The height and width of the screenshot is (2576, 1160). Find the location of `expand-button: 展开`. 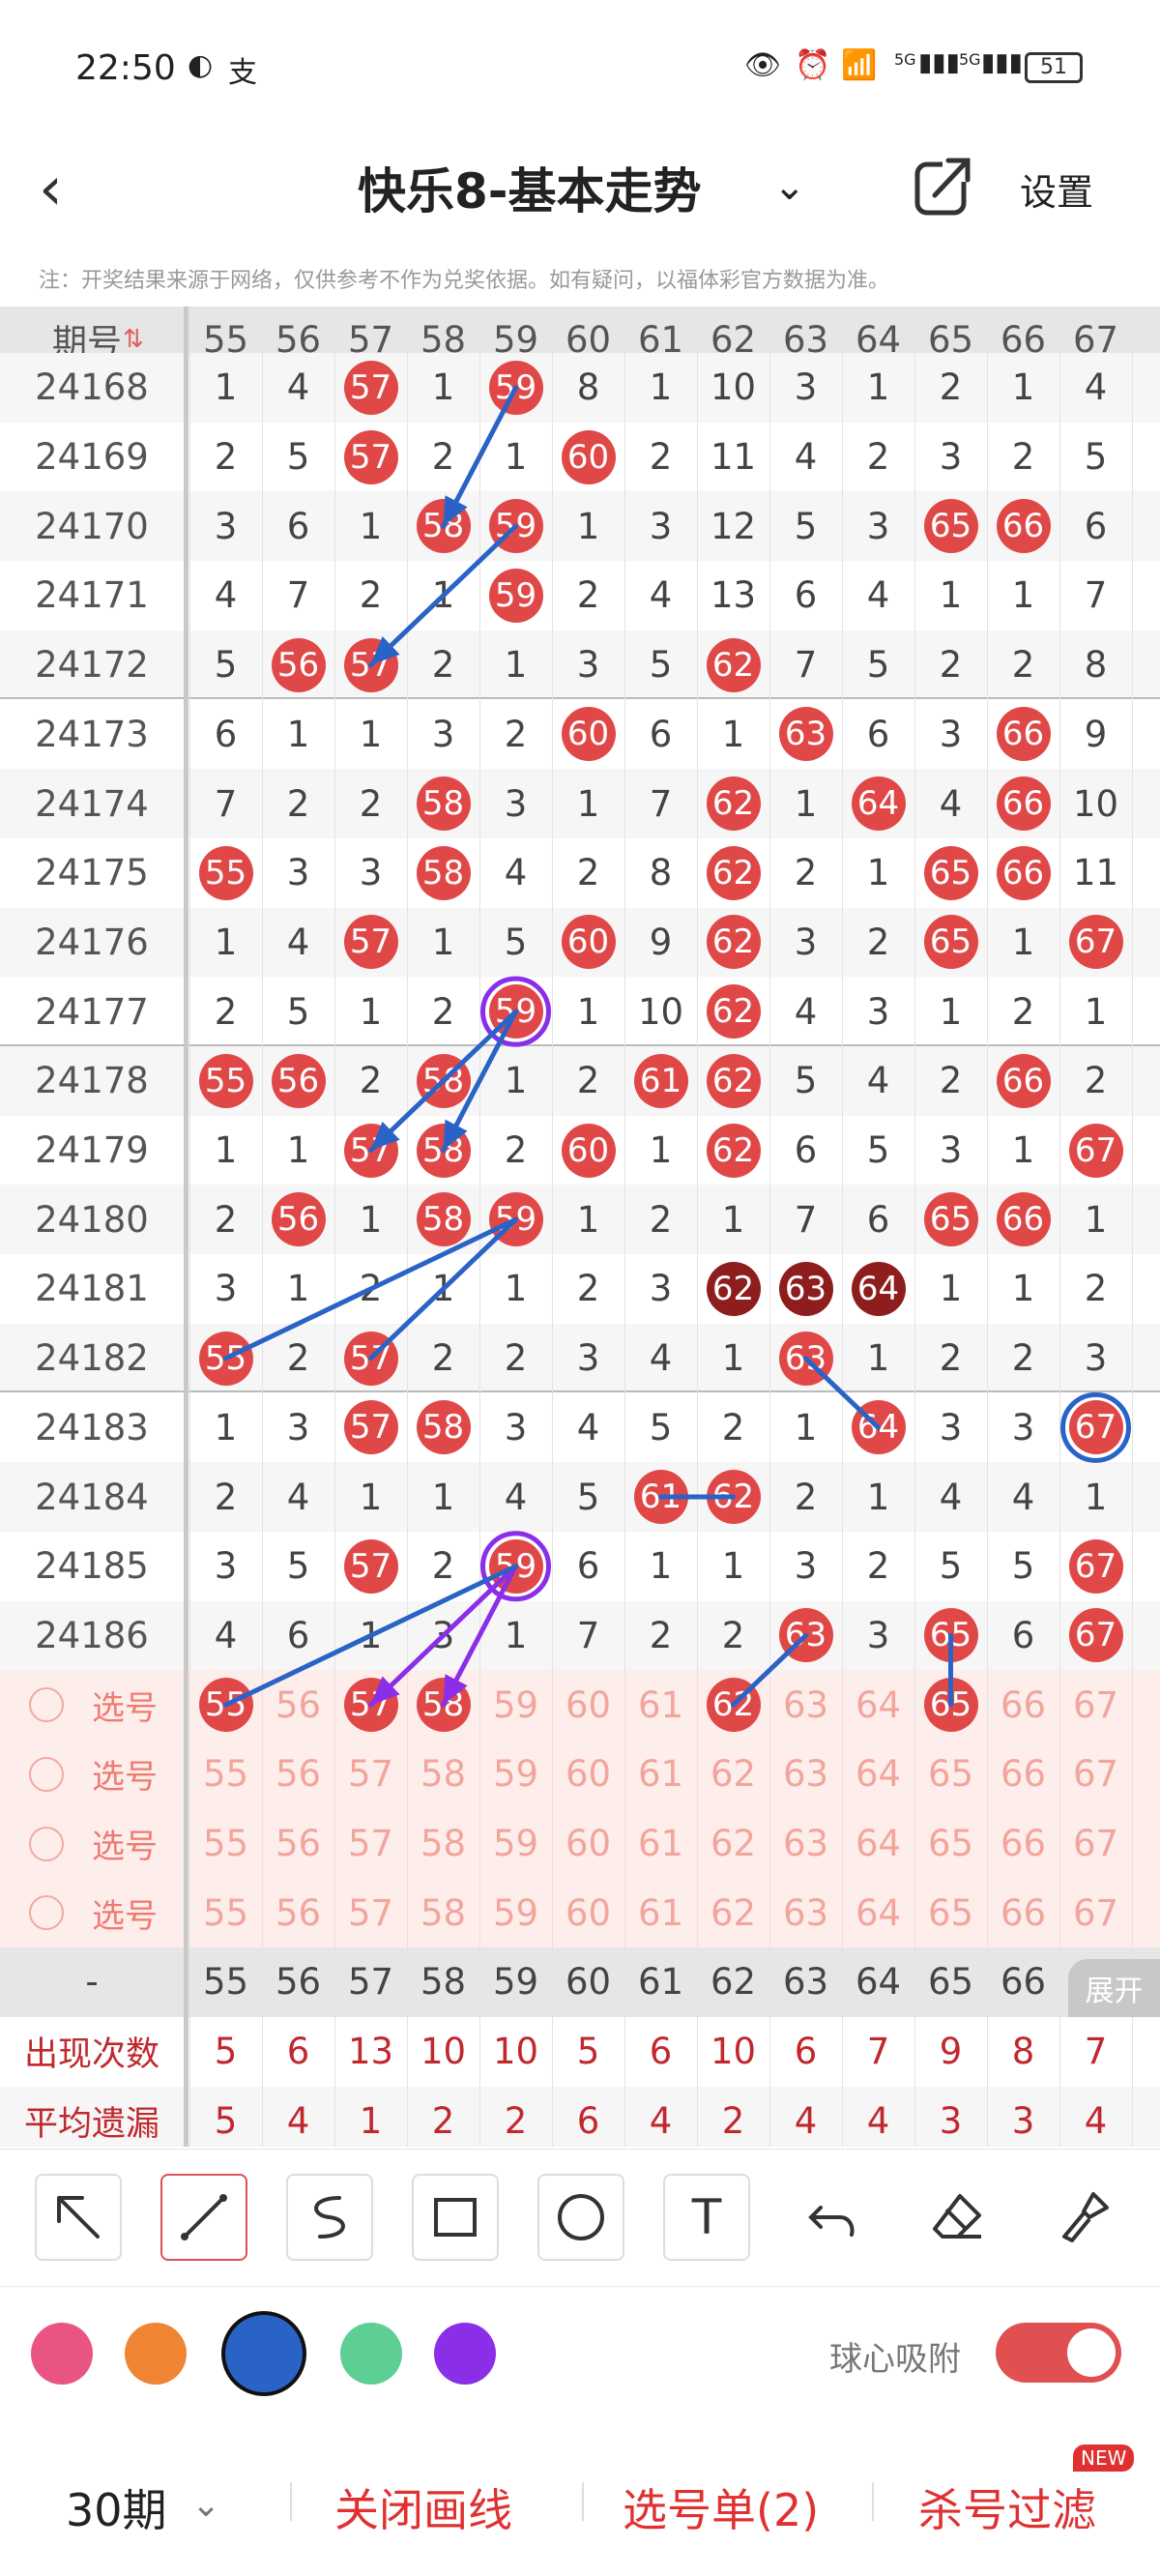

expand-button: 展开 is located at coordinates (1114, 1988).